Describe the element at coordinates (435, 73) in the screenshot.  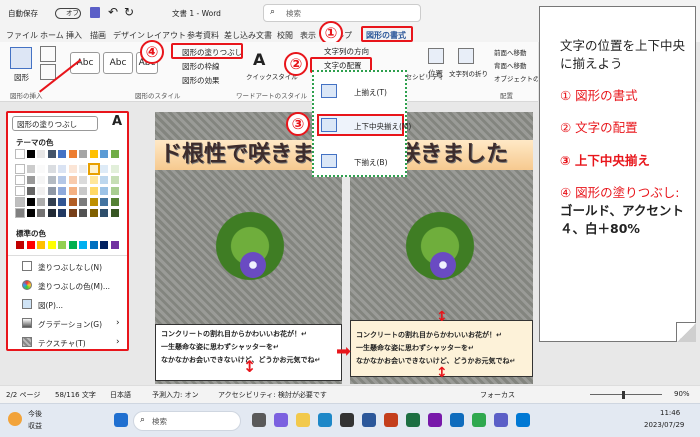
I see `position-label: 位置` at that location.